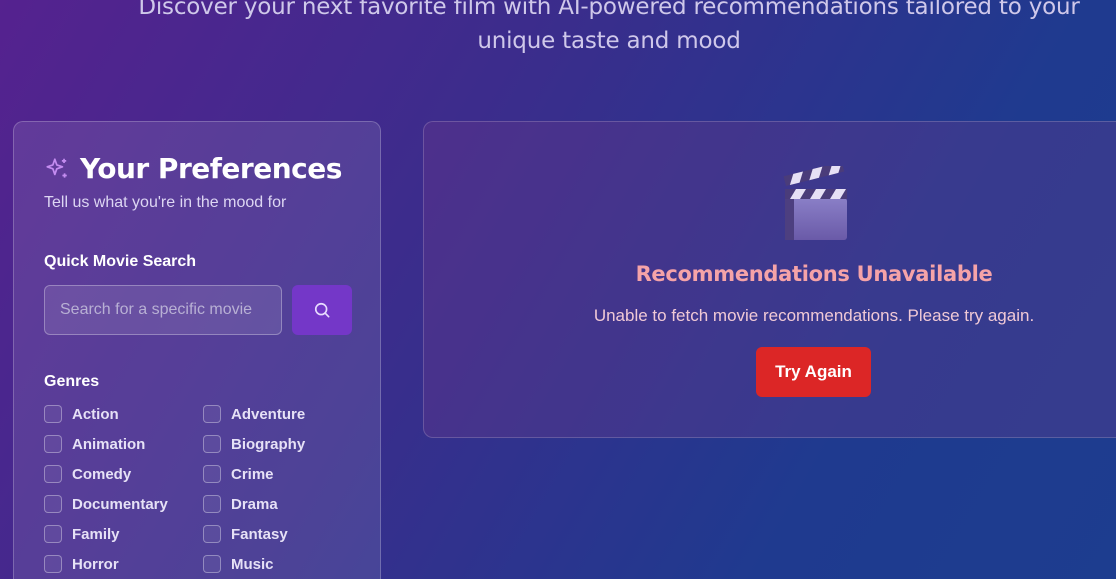 Image resolution: width=1116 pixels, height=579 pixels. I want to click on genre-adventure: Adventure, so click(254, 414).